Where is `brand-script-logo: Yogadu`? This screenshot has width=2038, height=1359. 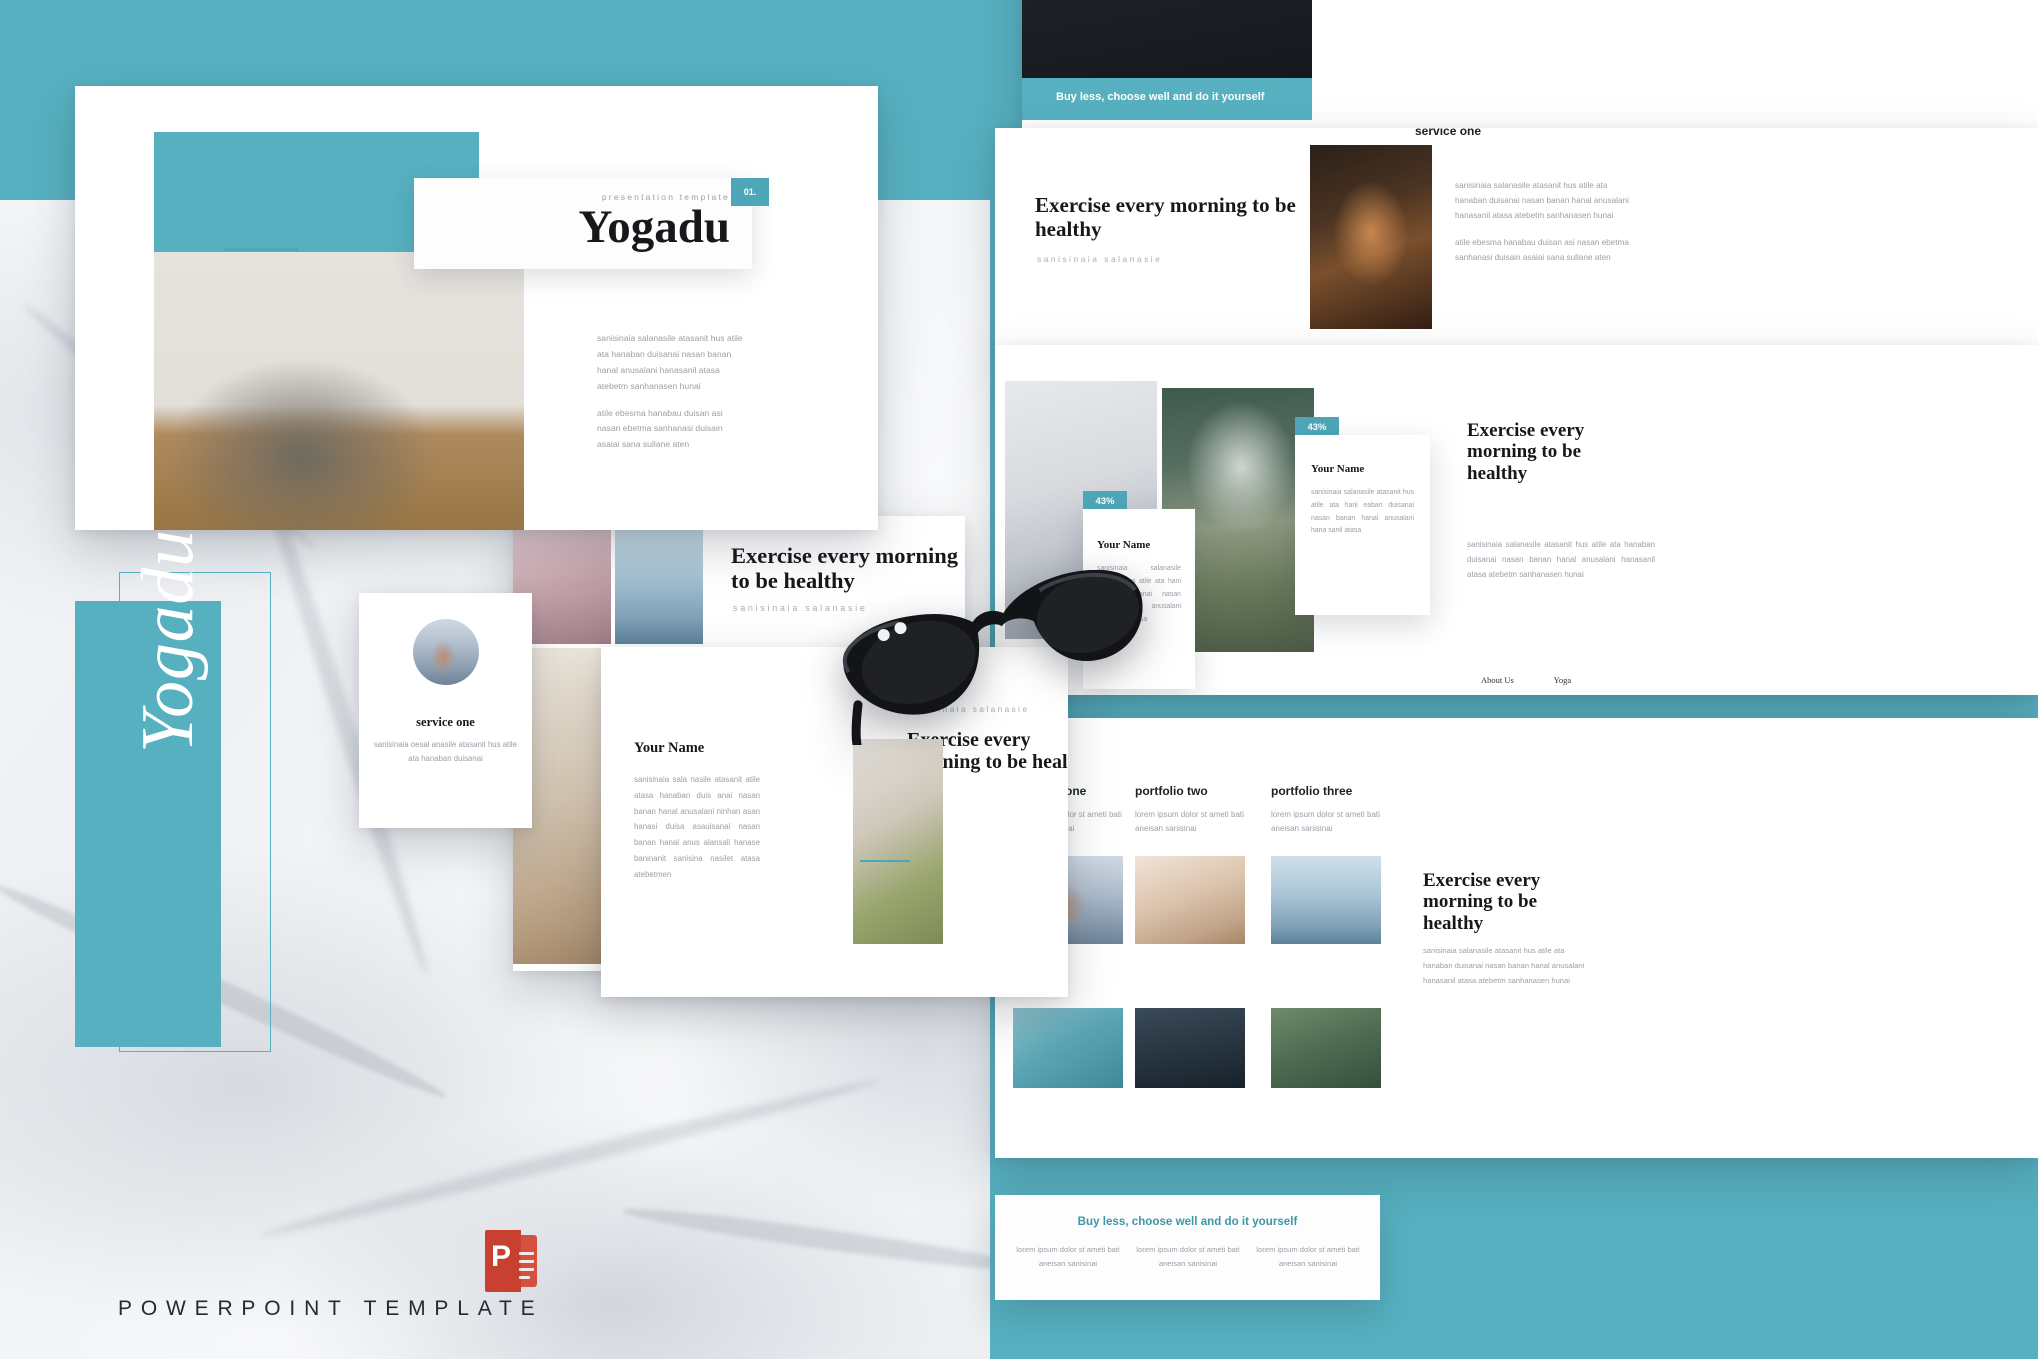 brand-script-logo: Yogadu is located at coordinates (168, 641).